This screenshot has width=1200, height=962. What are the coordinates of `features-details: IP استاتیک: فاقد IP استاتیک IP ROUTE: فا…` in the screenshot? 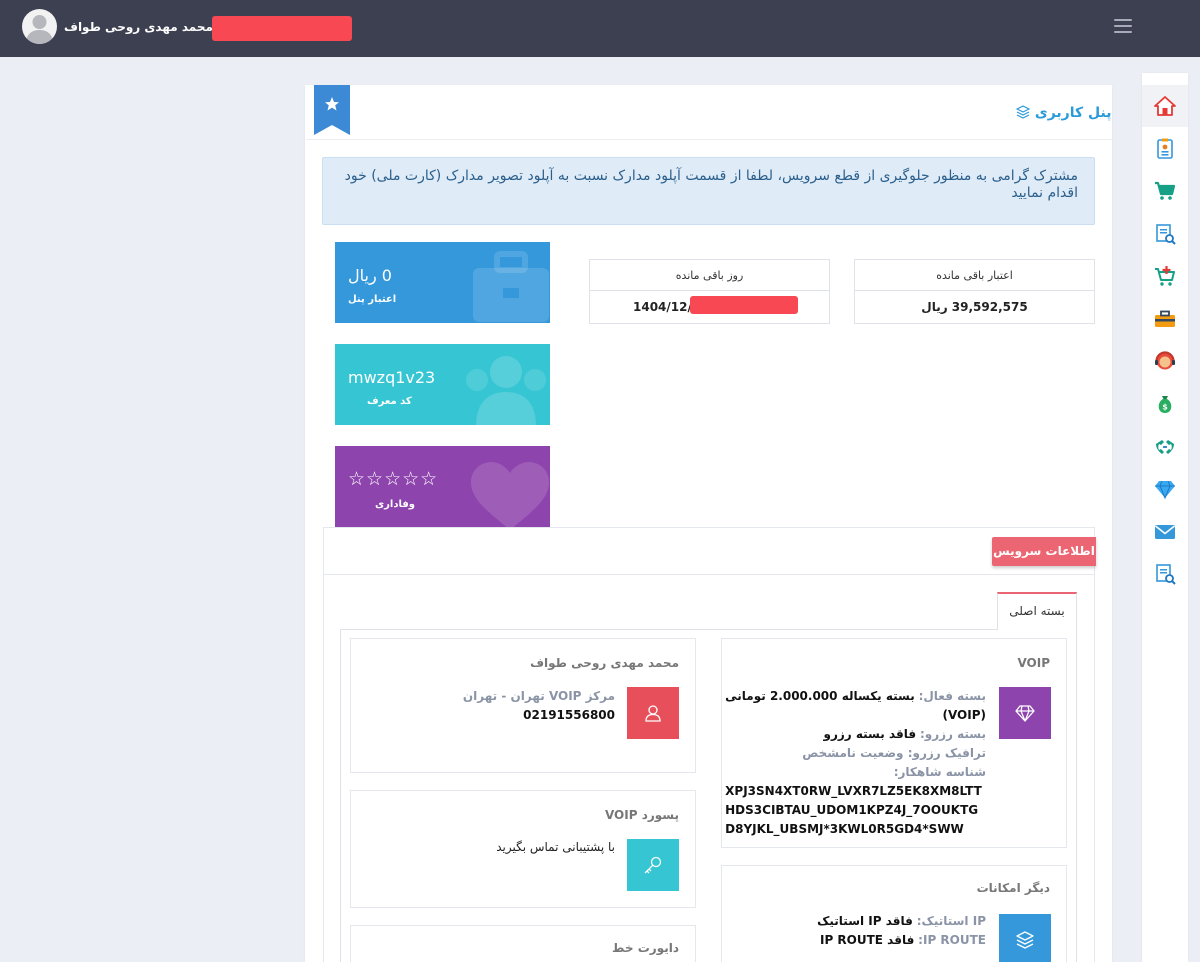 It's located at (901, 931).